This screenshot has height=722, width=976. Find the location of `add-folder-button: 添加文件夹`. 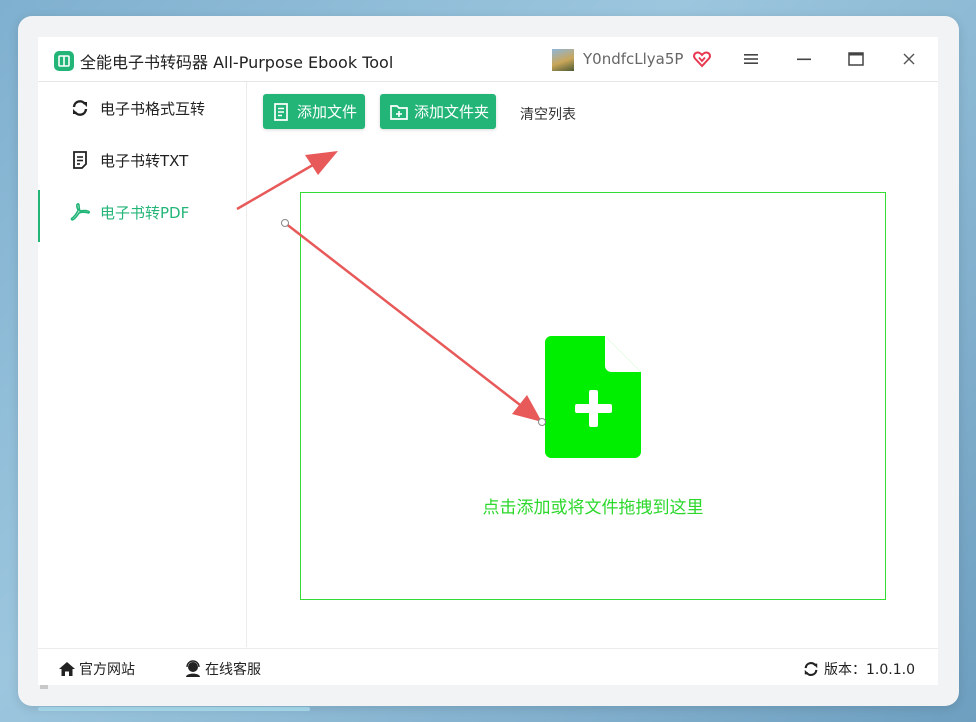

add-folder-button: 添加文件夹 is located at coordinates (438, 111).